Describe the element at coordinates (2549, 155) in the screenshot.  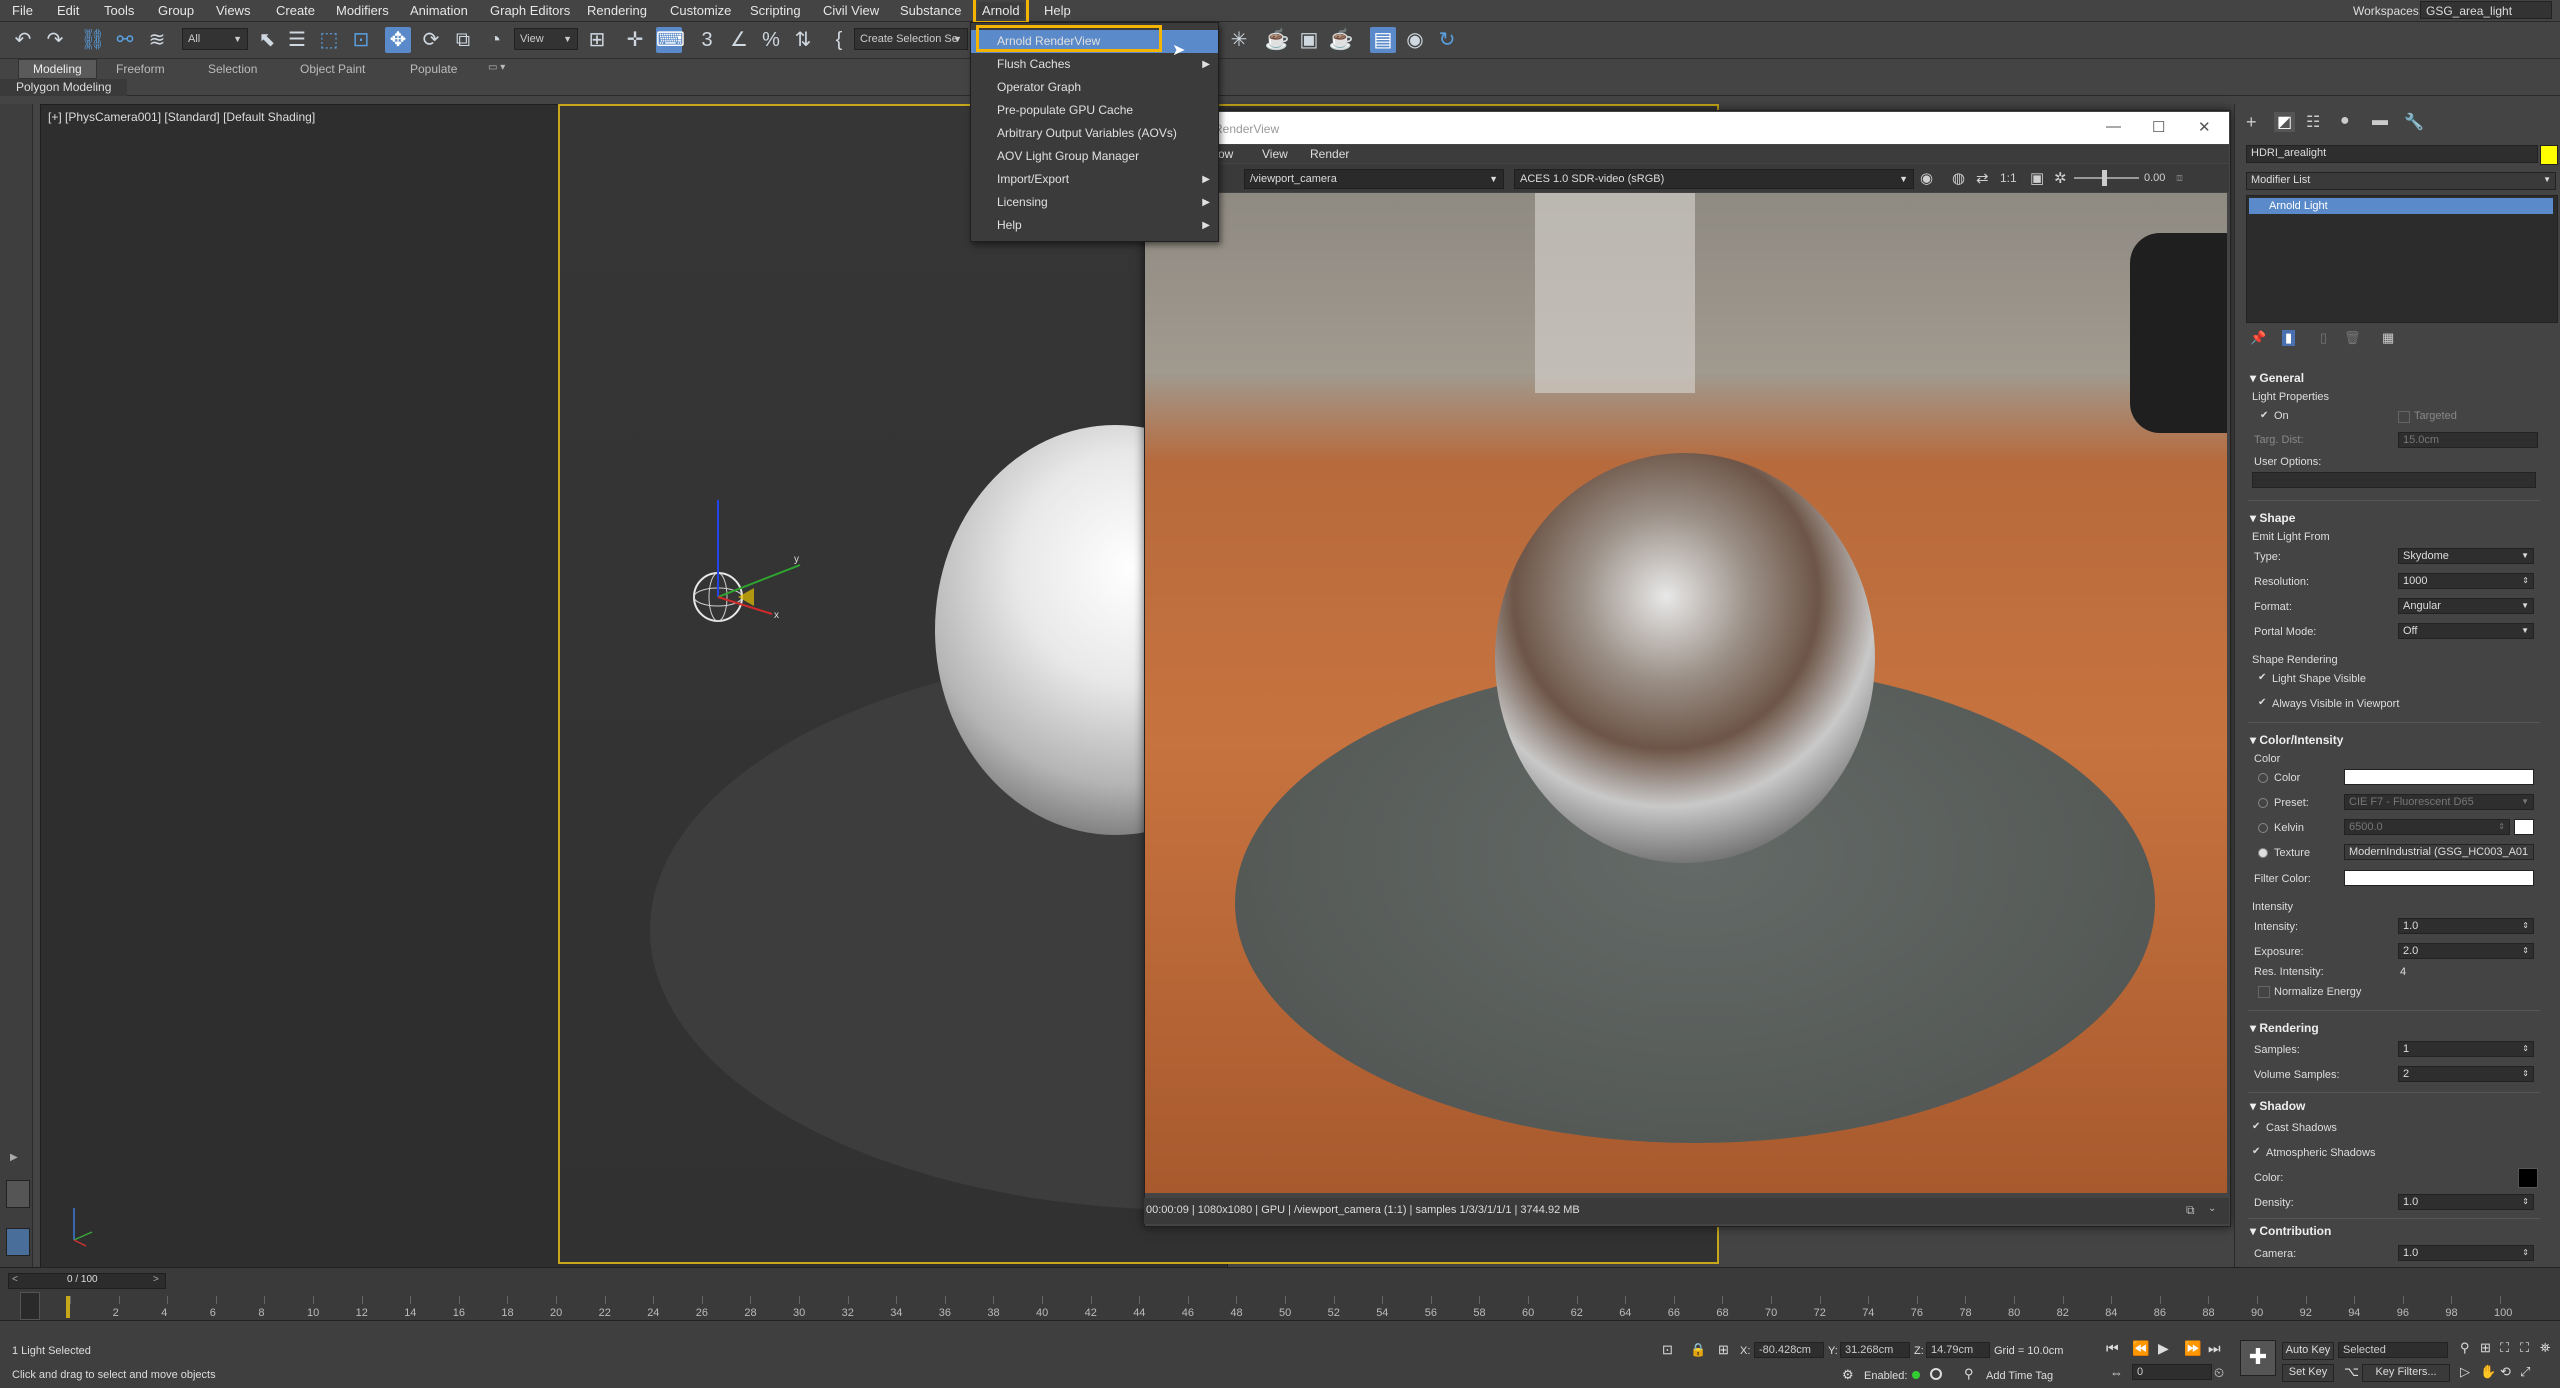
I see `object-color-swatch` at that location.